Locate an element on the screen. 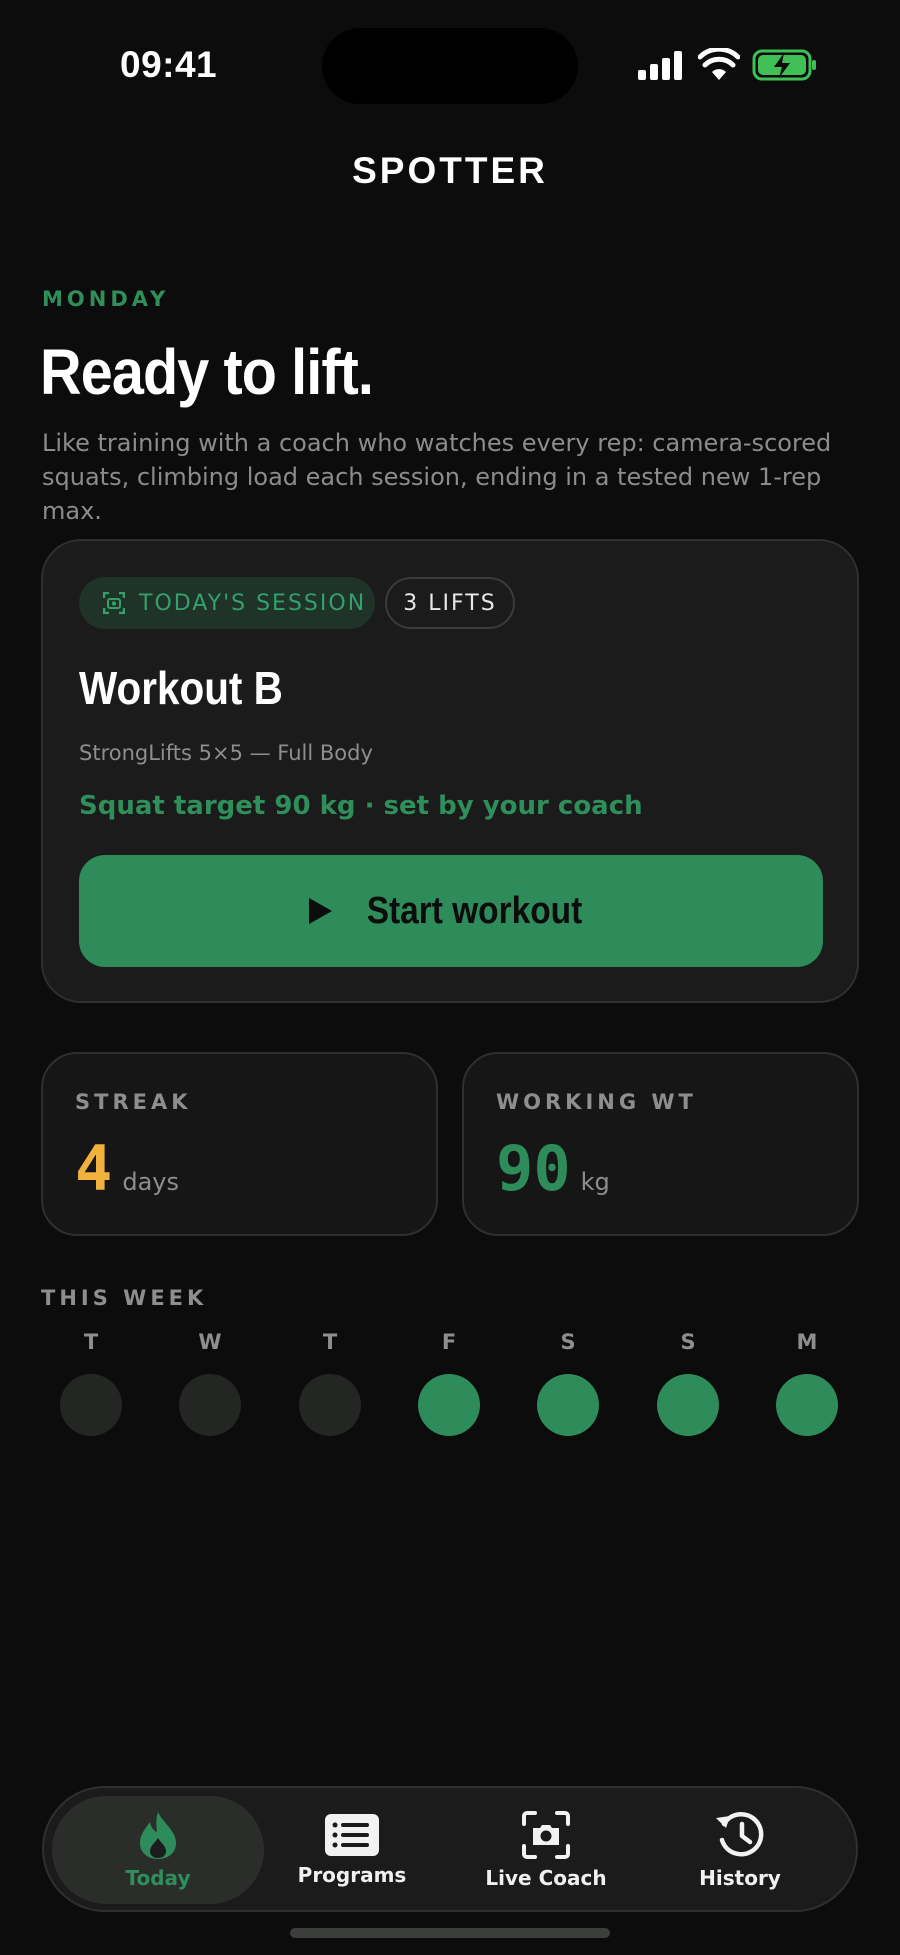  session-chip: TODAY'S SESSION is located at coordinates (227, 603).